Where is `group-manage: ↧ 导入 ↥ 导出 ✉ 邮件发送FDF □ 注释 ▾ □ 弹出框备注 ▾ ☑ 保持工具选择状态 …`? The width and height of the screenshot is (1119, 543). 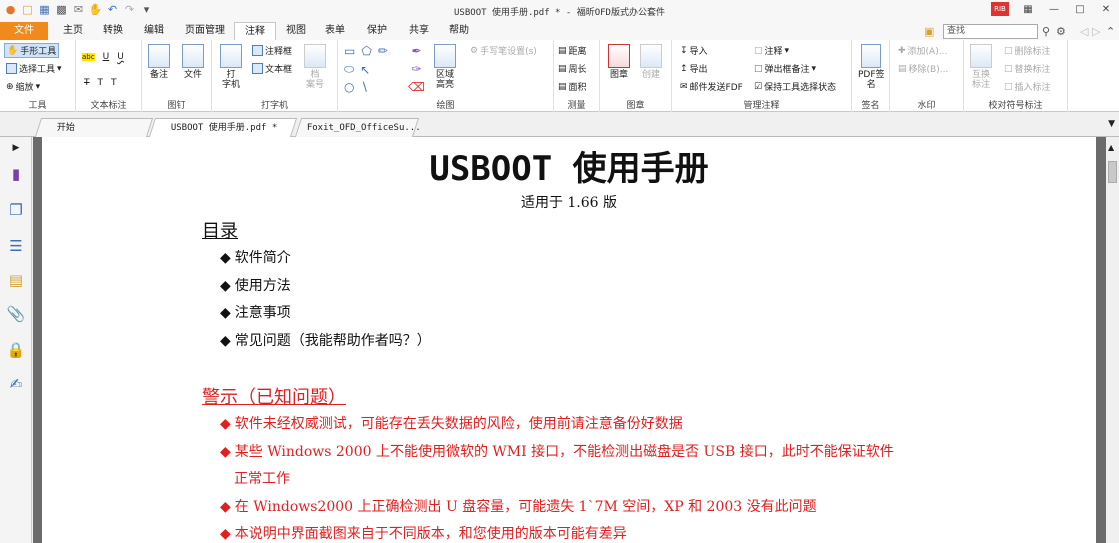 group-manage: ↧ 导入 ↥ 导出 ✉ 邮件发送FDF □ 注释 ▾ □ 弹出框备注 ▾ ☑ 保持工具选择状态 … is located at coordinates (762, 76).